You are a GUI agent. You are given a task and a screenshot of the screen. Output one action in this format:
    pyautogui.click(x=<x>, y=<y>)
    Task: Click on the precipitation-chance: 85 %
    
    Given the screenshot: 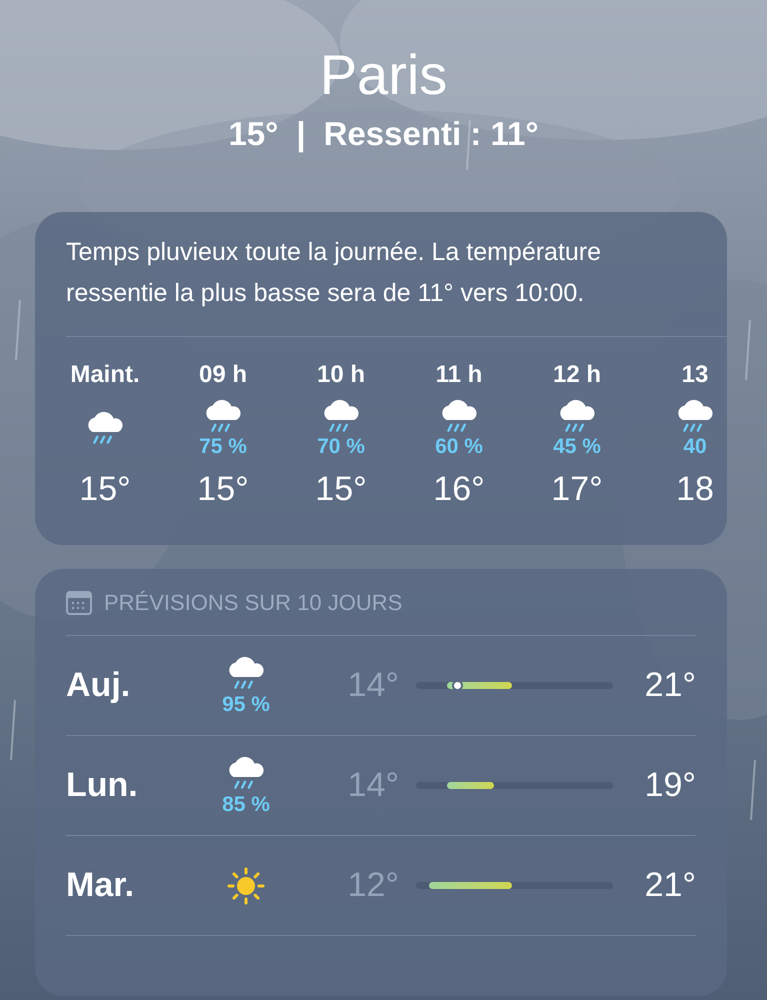 What is the action you would take?
    pyautogui.click(x=246, y=804)
    